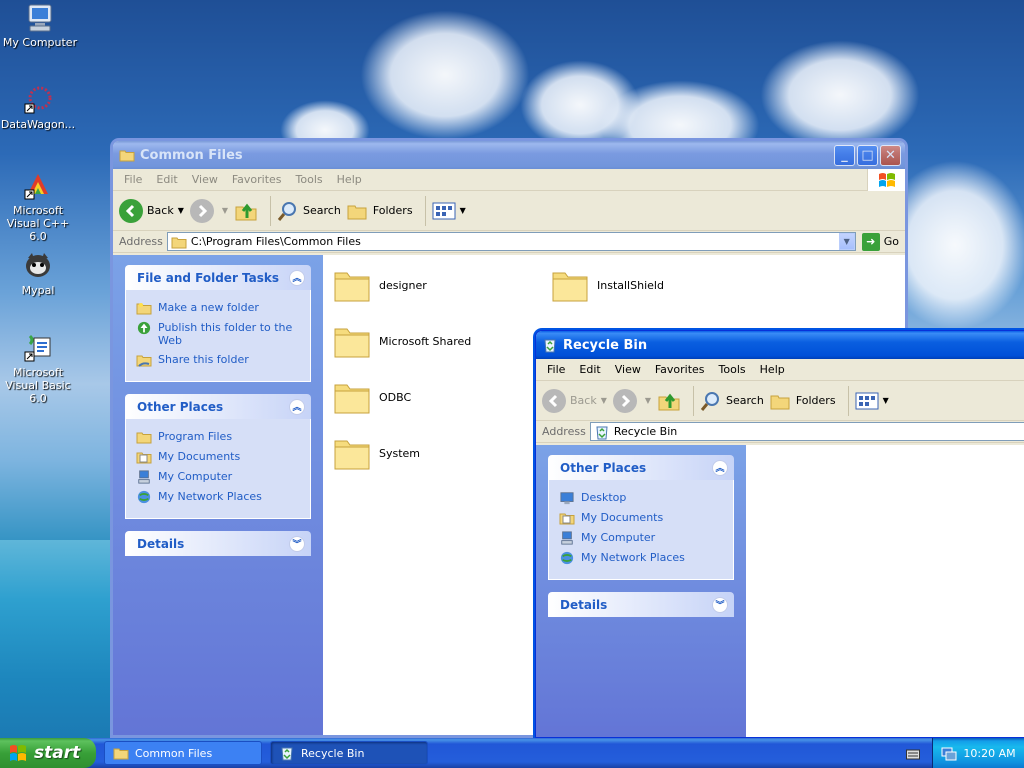  Describe the element at coordinates (183, 753) in the screenshot. I see `taskbar-item-common-files: Common Files` at that location.